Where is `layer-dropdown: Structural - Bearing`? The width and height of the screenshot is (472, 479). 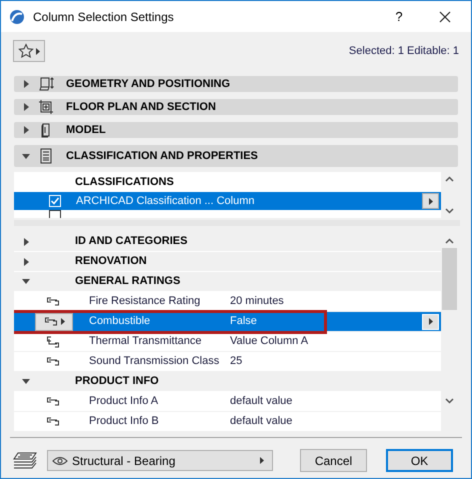 layer-dropdown: Structural - Bearing is located at coordinates (160, 460).